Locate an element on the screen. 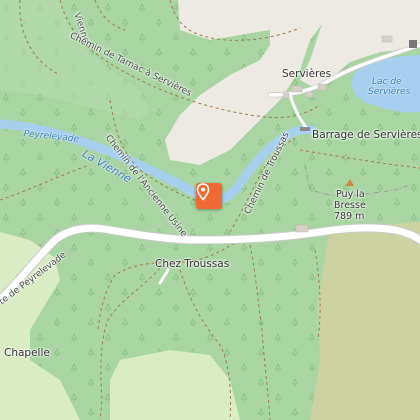 The height and width of the screenshot is (420, 420). label-peak-name-2: Bresse is located at coordinates (350, 205).